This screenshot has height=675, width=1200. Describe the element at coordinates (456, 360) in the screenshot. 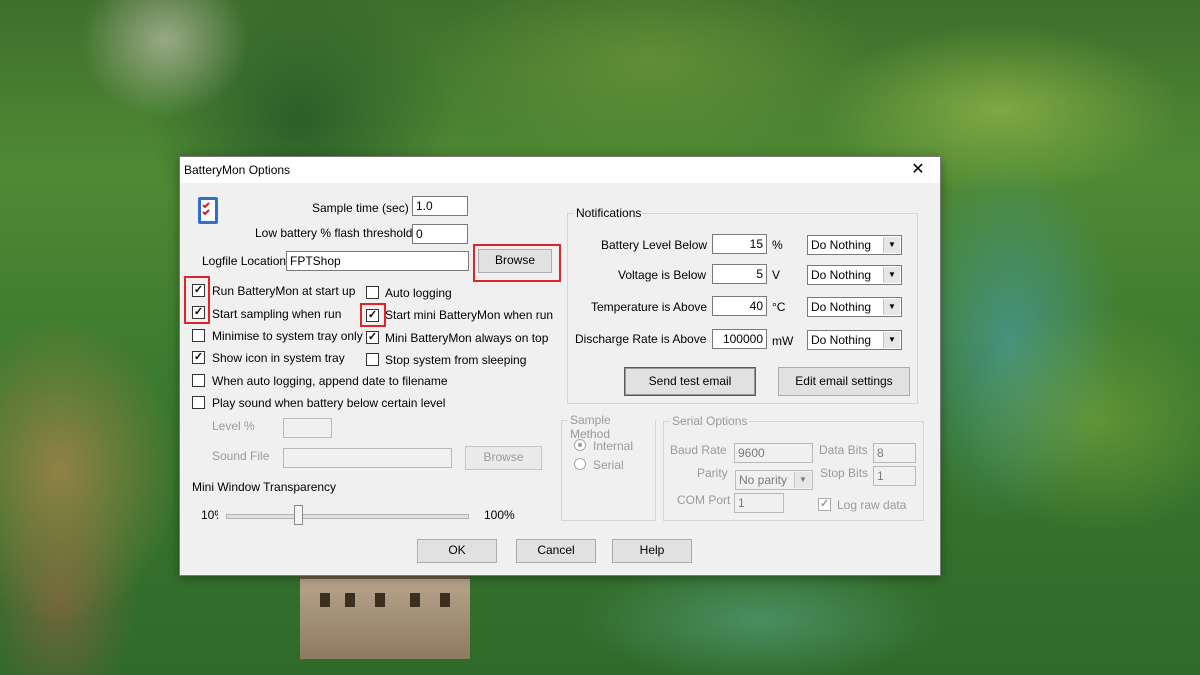

I see `stop-sleeping-label: Stop system from sleeping` at that location.